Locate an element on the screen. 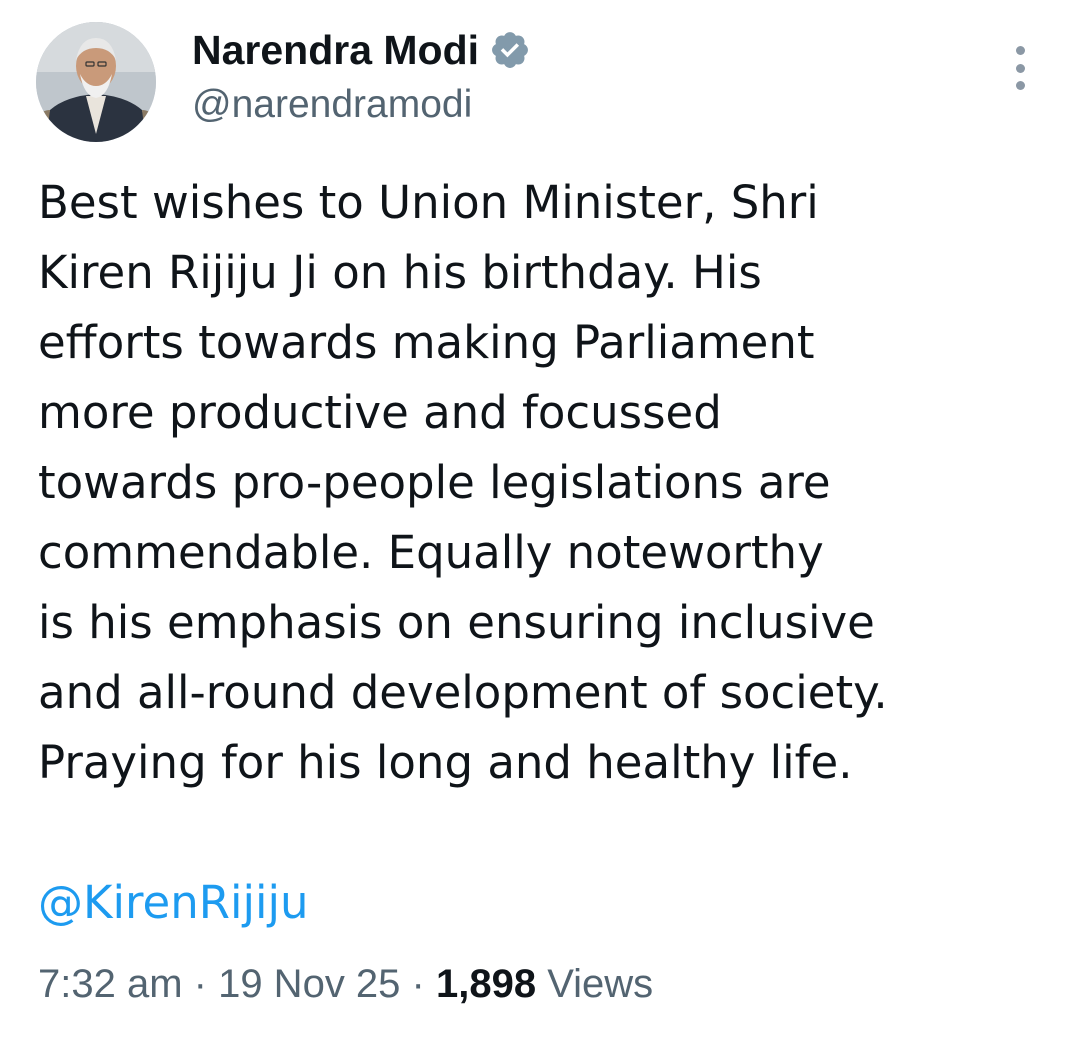 Image resolution: width=1080 pixels, height=1042 pixels. tweet-text-line: towards pro-people legislations are is located at coordinates (434, 482).